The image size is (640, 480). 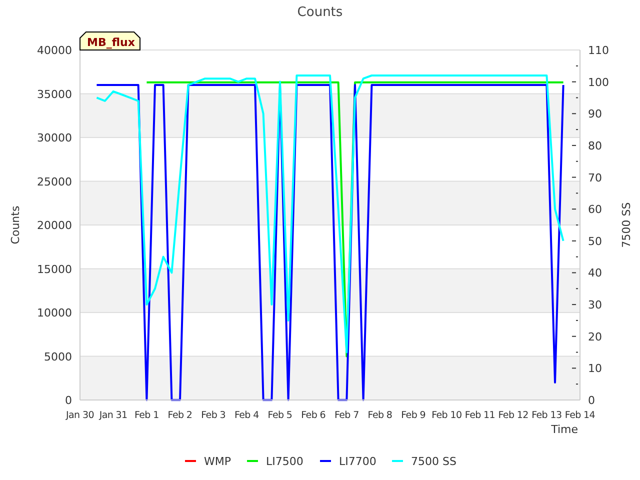 What do you see at coordinates (313, 415) in the screenshot?
I see `x-tick-label: Feb 6` at bounding box center [313, 415].